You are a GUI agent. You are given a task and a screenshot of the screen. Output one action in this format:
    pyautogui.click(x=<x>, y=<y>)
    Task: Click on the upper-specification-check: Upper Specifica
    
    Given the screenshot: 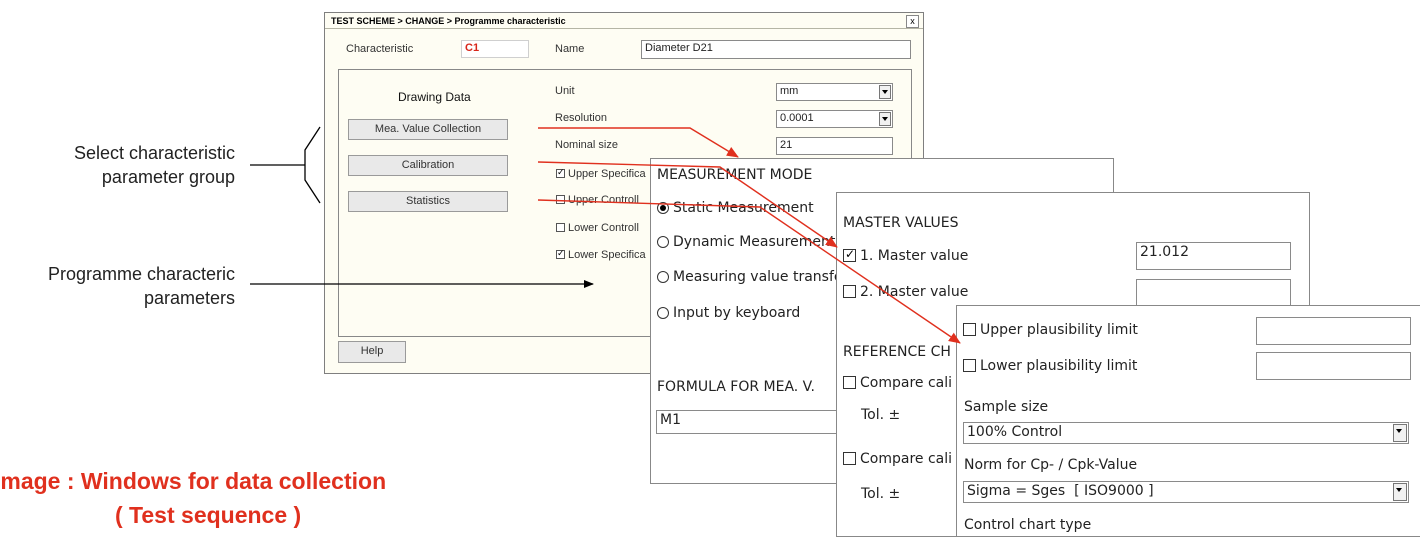 What is the action you would take?
    pyautogui.click(x=601, y=173)
    